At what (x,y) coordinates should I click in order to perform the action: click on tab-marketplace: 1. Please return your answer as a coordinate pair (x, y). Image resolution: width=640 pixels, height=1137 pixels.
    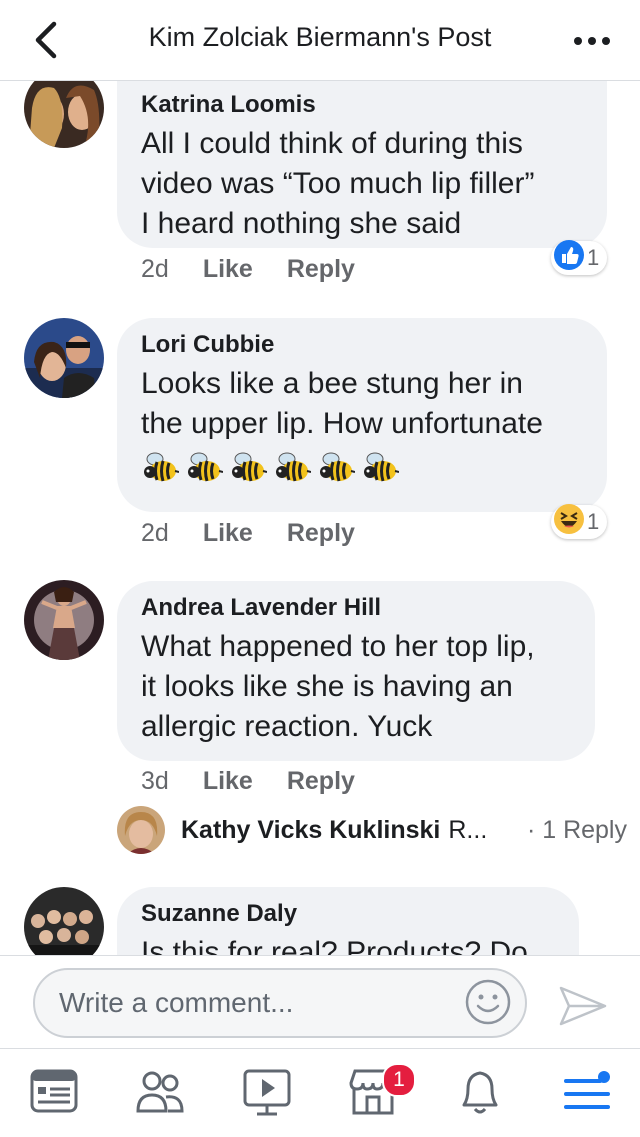
    Looking at the image, I should click on (379, 1092).